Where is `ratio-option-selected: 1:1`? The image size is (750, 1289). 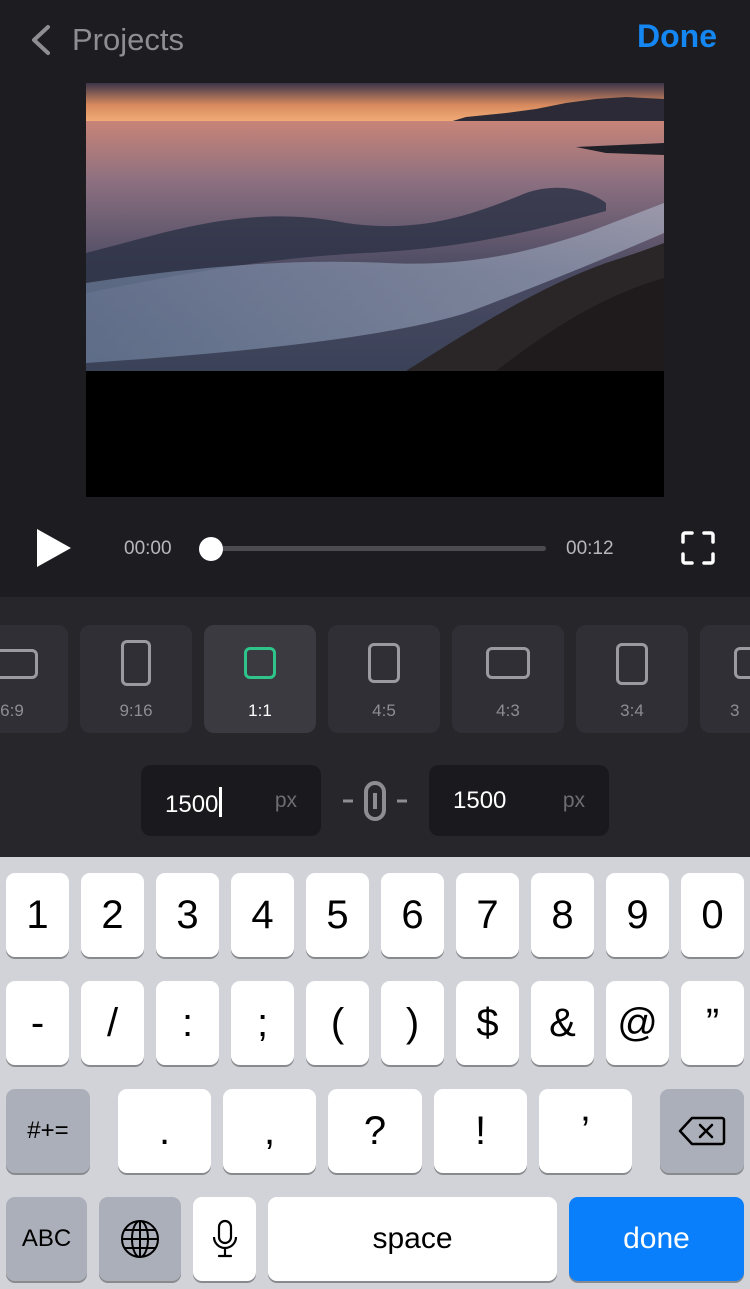 ratio-option-selected: 1:1 is located at coordinates (260, 679).